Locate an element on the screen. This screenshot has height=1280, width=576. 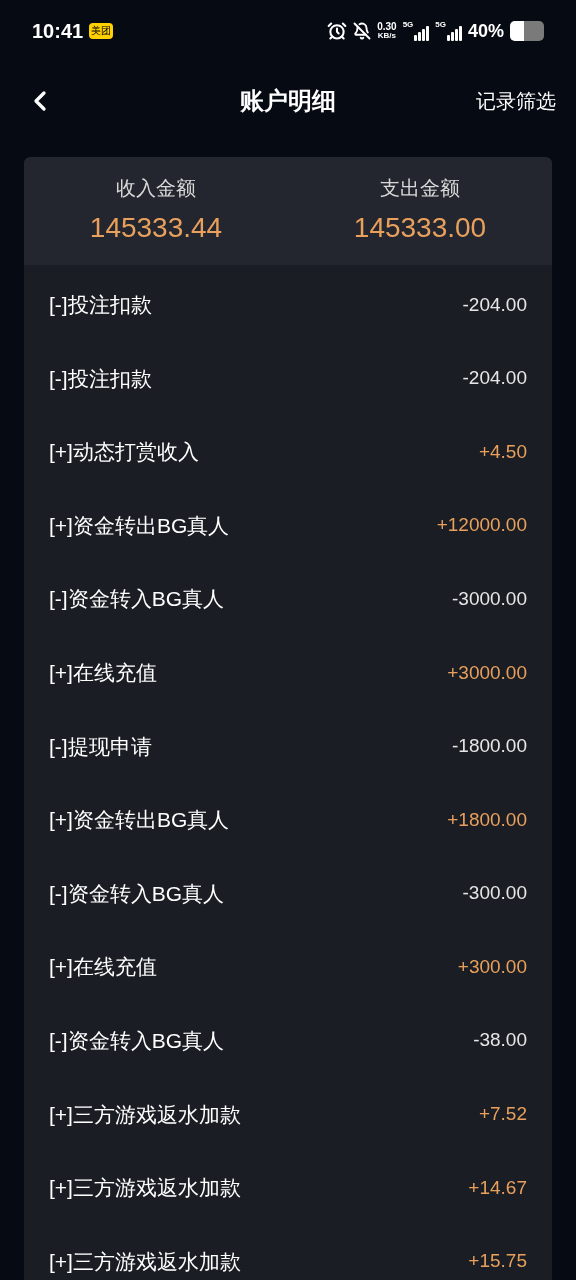
record-amount: +7.52 is located at coordinates (502, 1114).